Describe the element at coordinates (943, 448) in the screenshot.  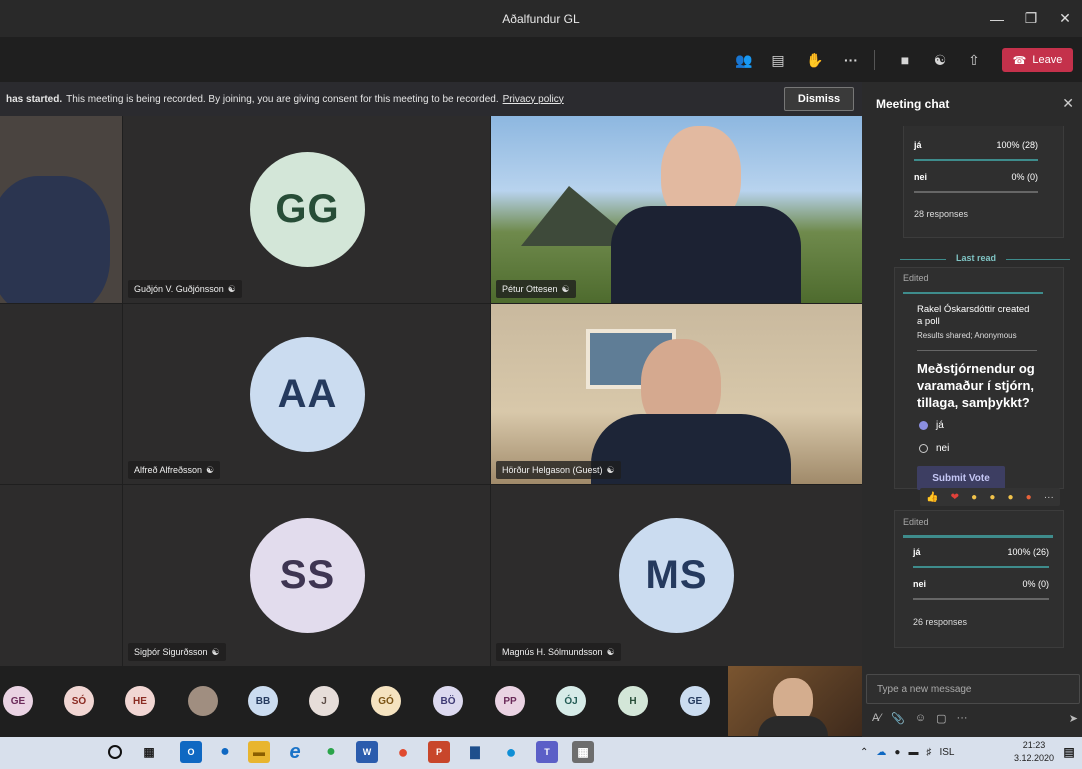
I see `choice-label: nei` at that location.